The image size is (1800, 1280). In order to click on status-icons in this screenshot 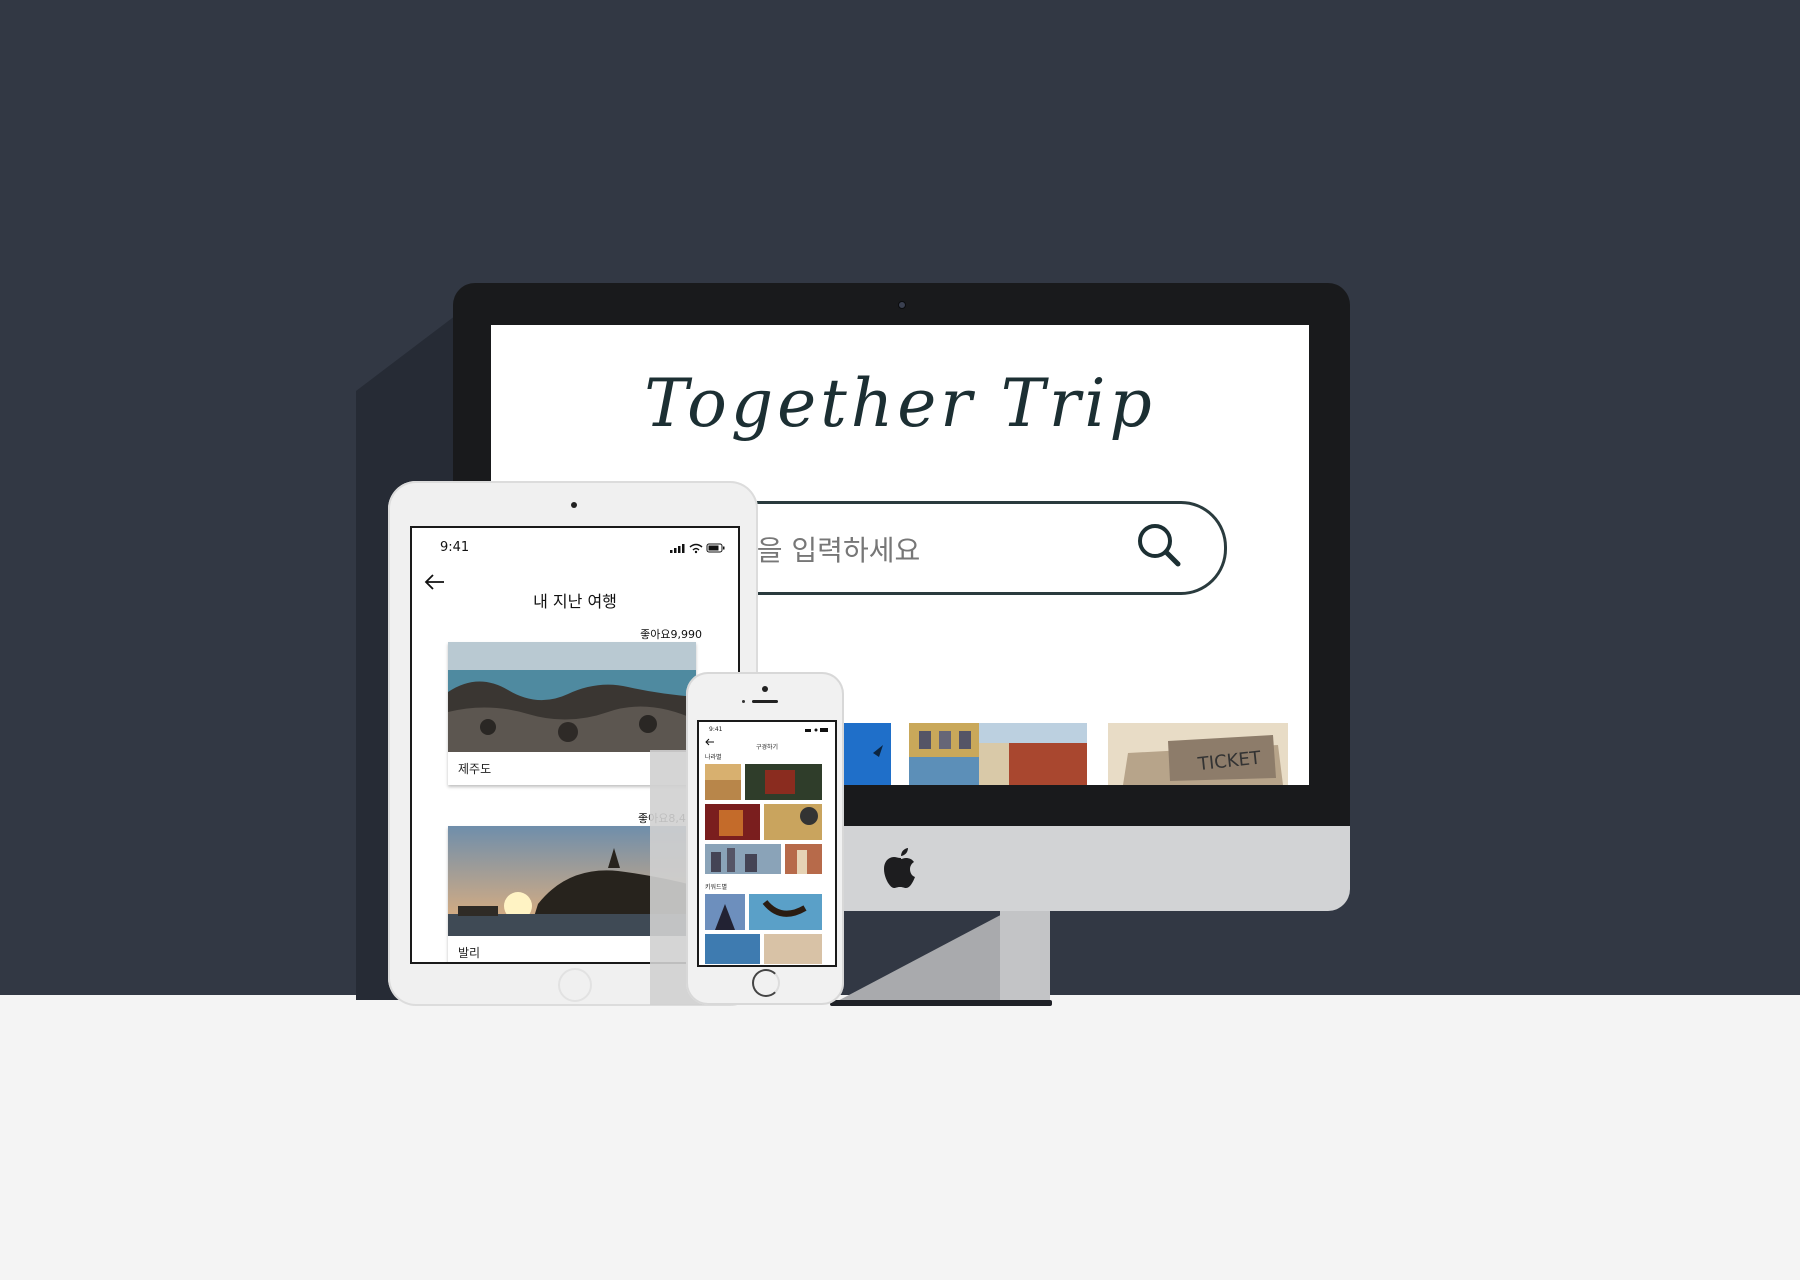, I will do `click(697, 548)`.